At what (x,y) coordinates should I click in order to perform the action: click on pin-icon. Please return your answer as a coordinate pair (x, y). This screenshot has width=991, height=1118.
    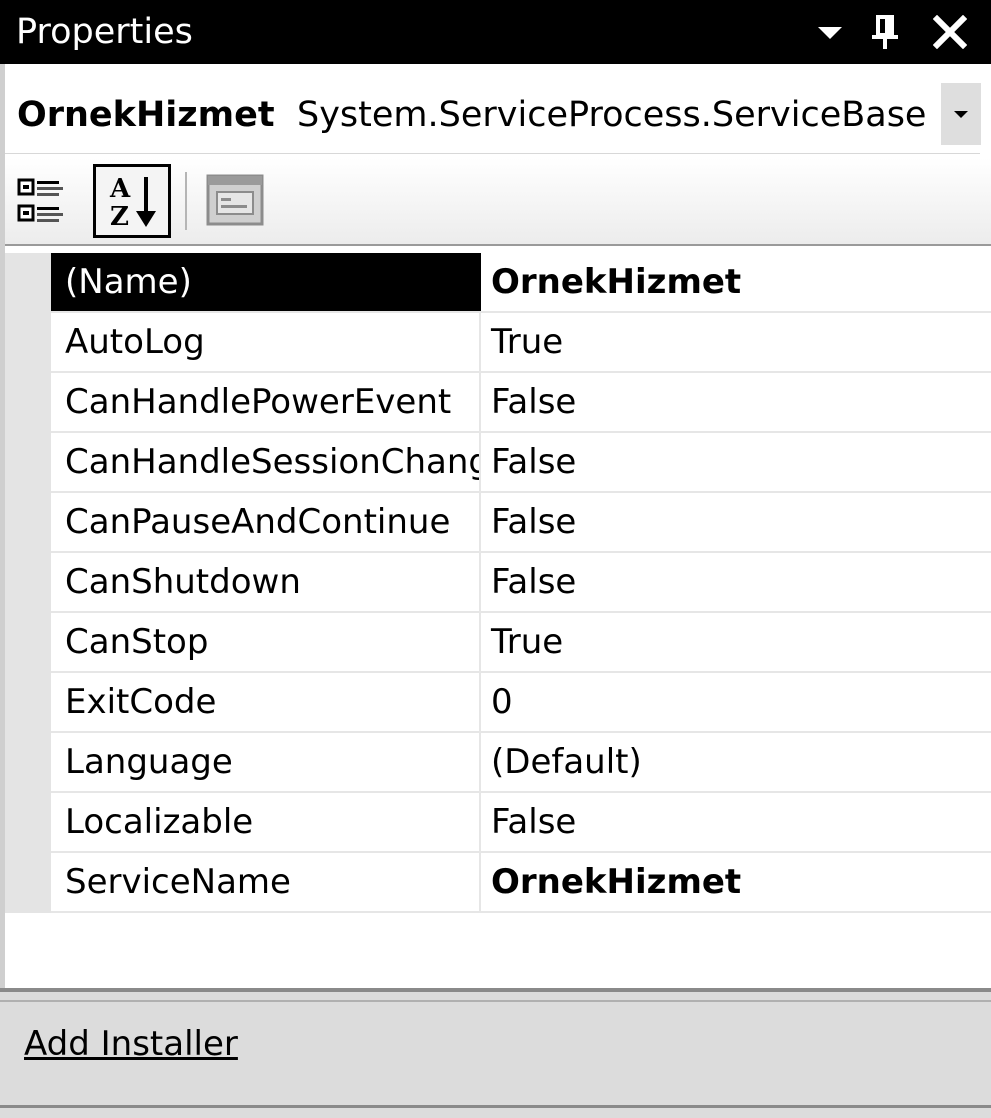
    Looking at the image, I should click on (885, 32).